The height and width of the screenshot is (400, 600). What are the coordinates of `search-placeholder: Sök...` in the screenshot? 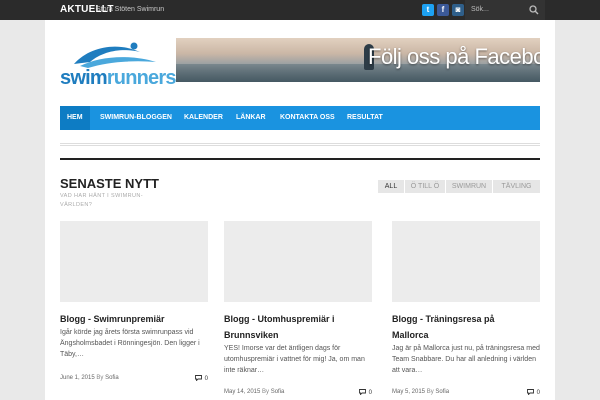 It's located at (480, 9).